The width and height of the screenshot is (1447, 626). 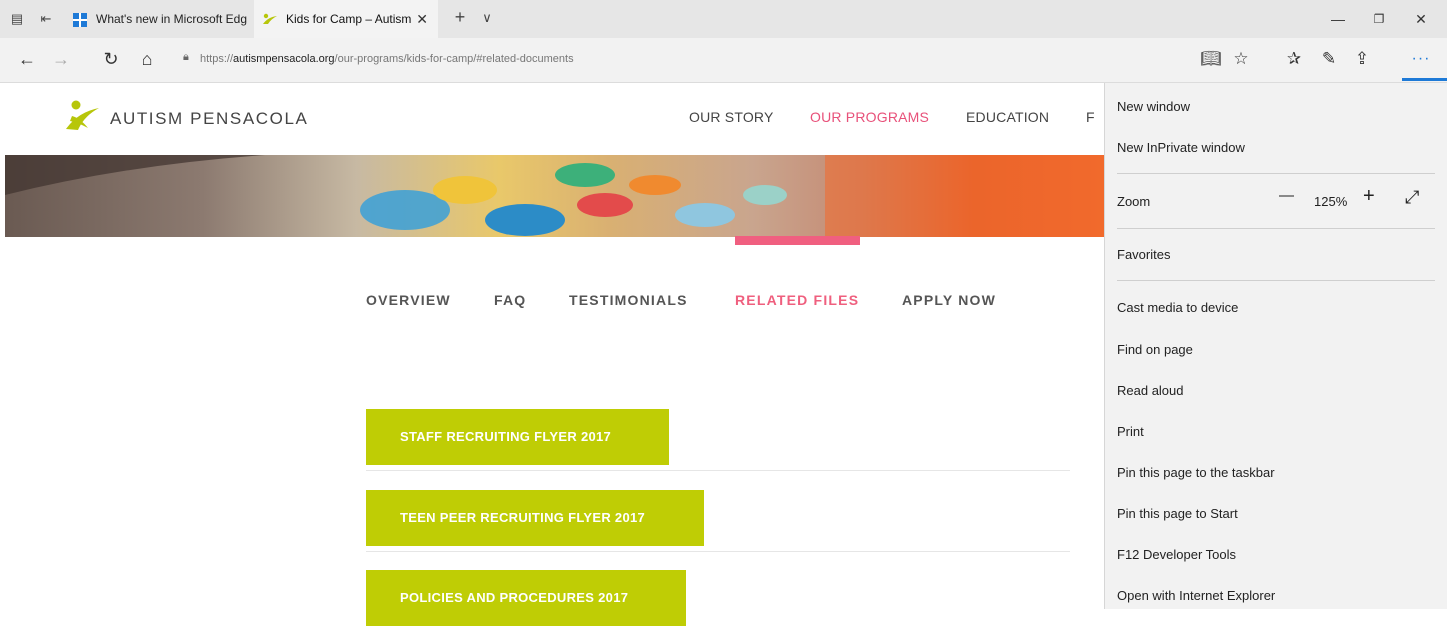 I want to click on minimize-icon: —, so click(x=1338, y=19).